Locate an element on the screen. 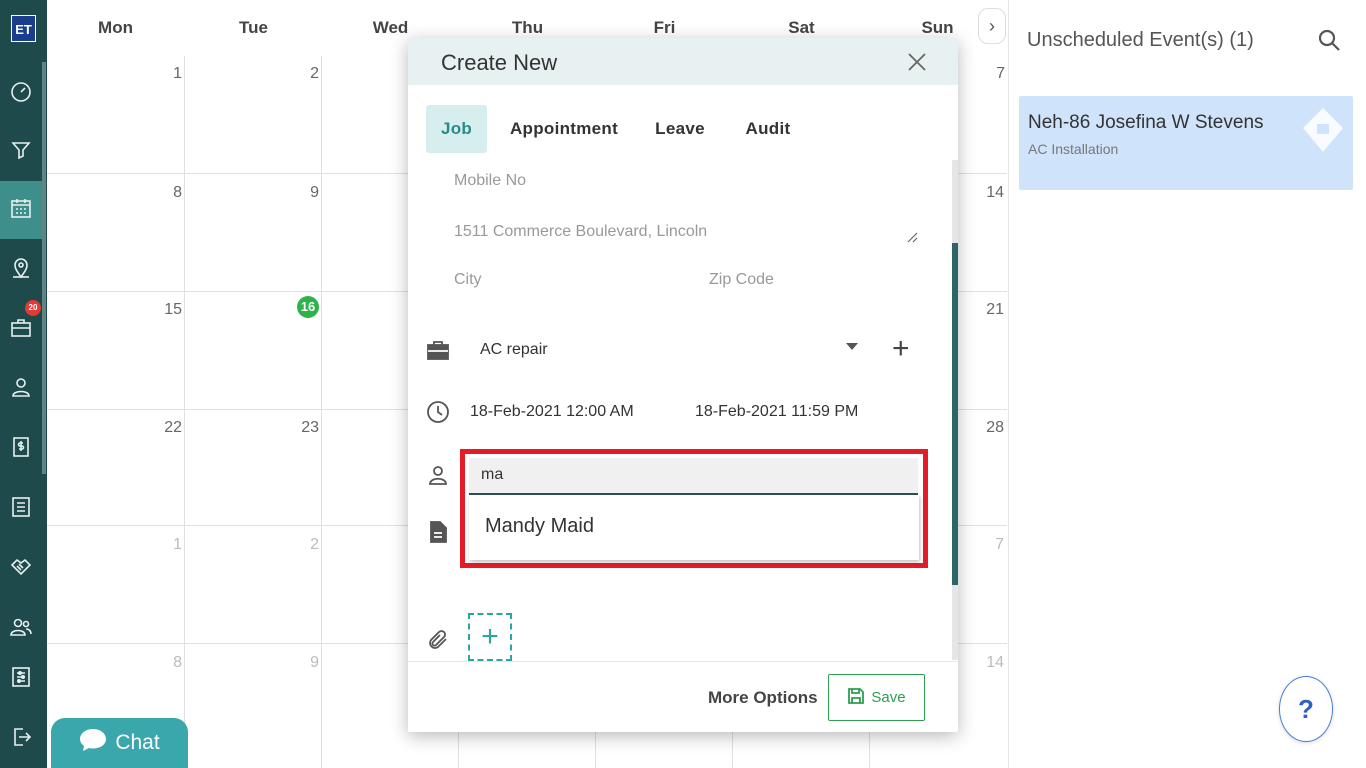  person-icon is located at coordinates (438, 475).